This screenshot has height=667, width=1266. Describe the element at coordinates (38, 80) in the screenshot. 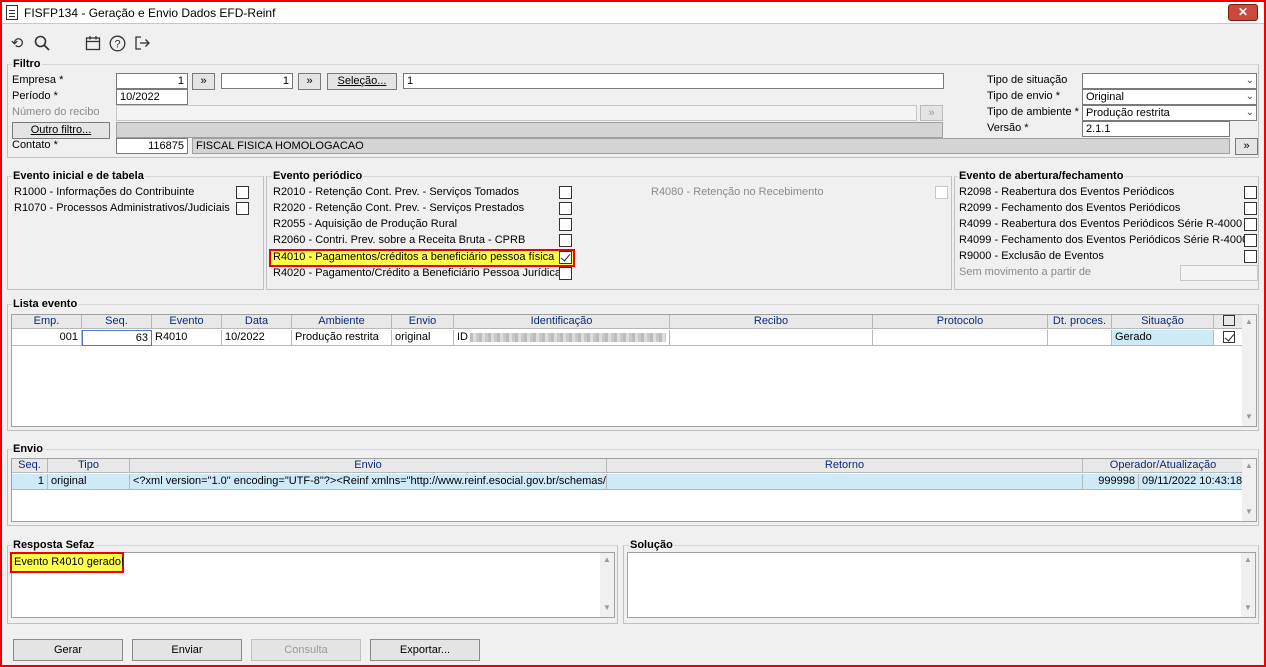

I see `empresa-label: Empresa *` at that location.